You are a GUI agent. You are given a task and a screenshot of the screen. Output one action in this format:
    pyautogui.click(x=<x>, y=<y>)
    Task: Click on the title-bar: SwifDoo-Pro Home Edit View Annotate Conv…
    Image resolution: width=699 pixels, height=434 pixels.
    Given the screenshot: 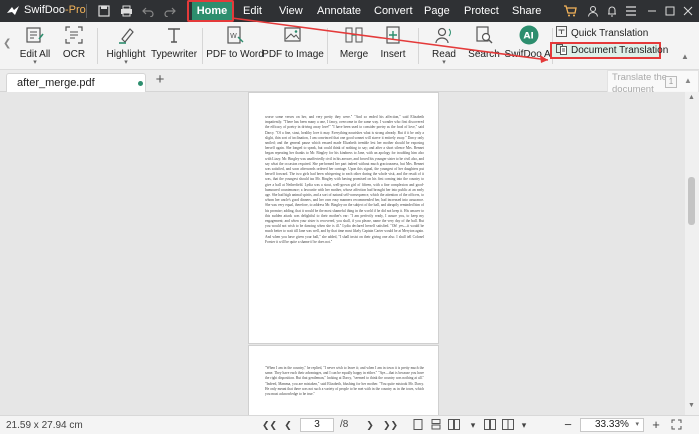 What is the action you would take?
    pyautogui.click(x=349, y=11)
    